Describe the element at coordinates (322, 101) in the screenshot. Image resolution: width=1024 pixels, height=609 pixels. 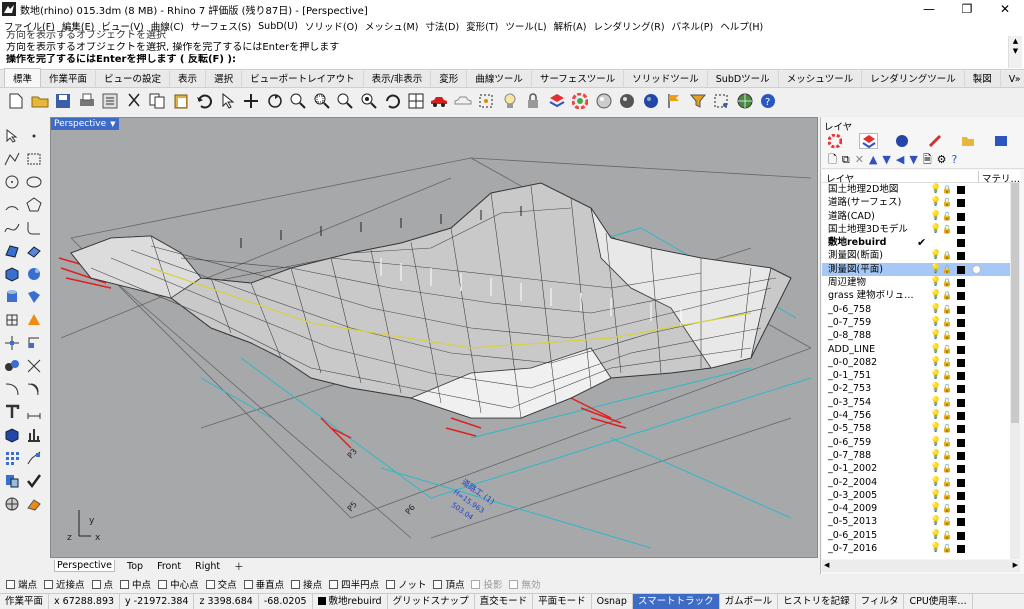
I see `zoom-window-icon` at that location.